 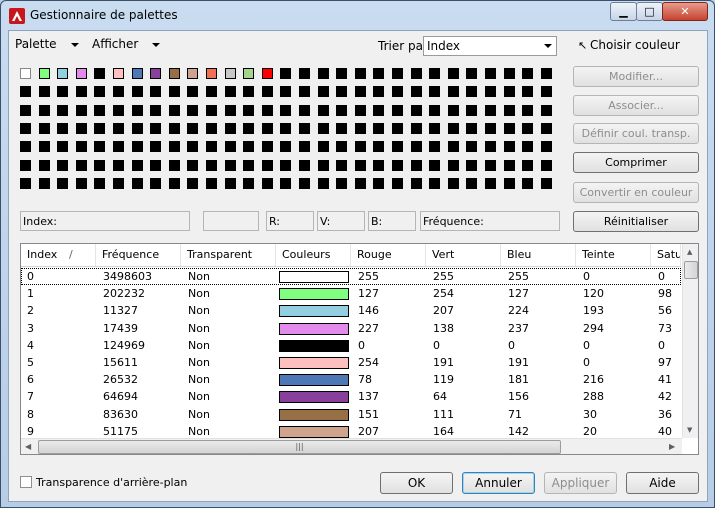 What do you see at coordinates (351, 414) in the screenshot?
I see `table-row: 8 83630 Non 151 111 71 30 36` at bounding box center [351, 414].